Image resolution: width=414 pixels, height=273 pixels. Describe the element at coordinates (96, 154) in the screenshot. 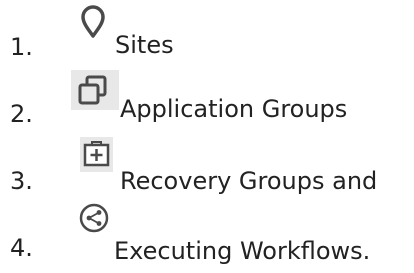

I see `recovery-group-icon` at that location.